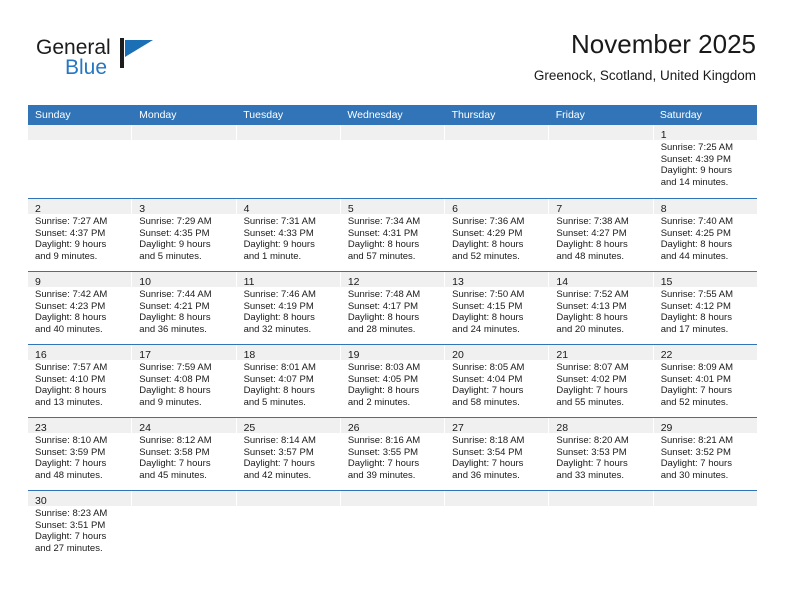 This screenshot has width=792, height=612. What do you see at coordinates (278, 452) in the screenshot?
I see `sunset-text: Sunset: 3:57 PM` at bounding box center [278, 452].